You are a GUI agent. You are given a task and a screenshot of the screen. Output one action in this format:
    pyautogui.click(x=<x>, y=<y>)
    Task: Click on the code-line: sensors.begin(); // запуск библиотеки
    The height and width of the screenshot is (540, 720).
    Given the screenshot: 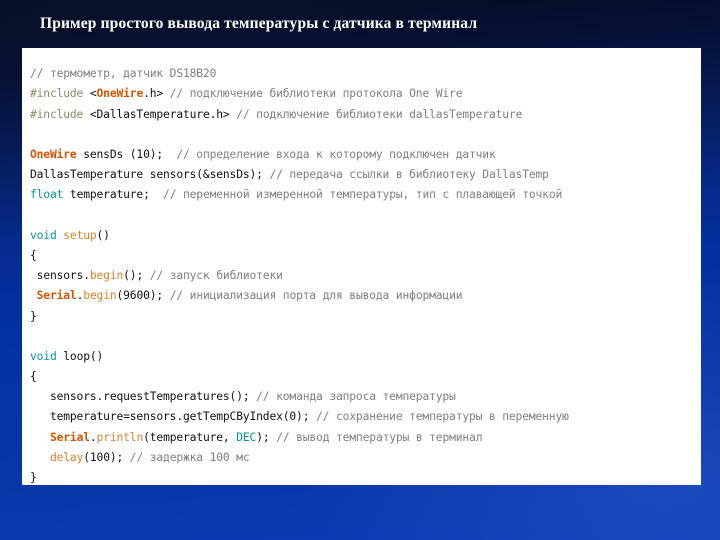 What is the action you would take?
    pyautogui.click(x=375, y=276)
    